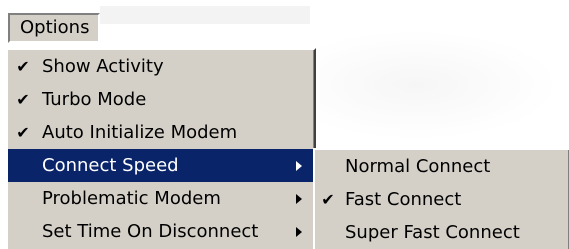 The image size is (569, 249). Describe the element at coordinates (103, 66) in the screenshot. I see `menu-item-label: Show Activity` at that location.